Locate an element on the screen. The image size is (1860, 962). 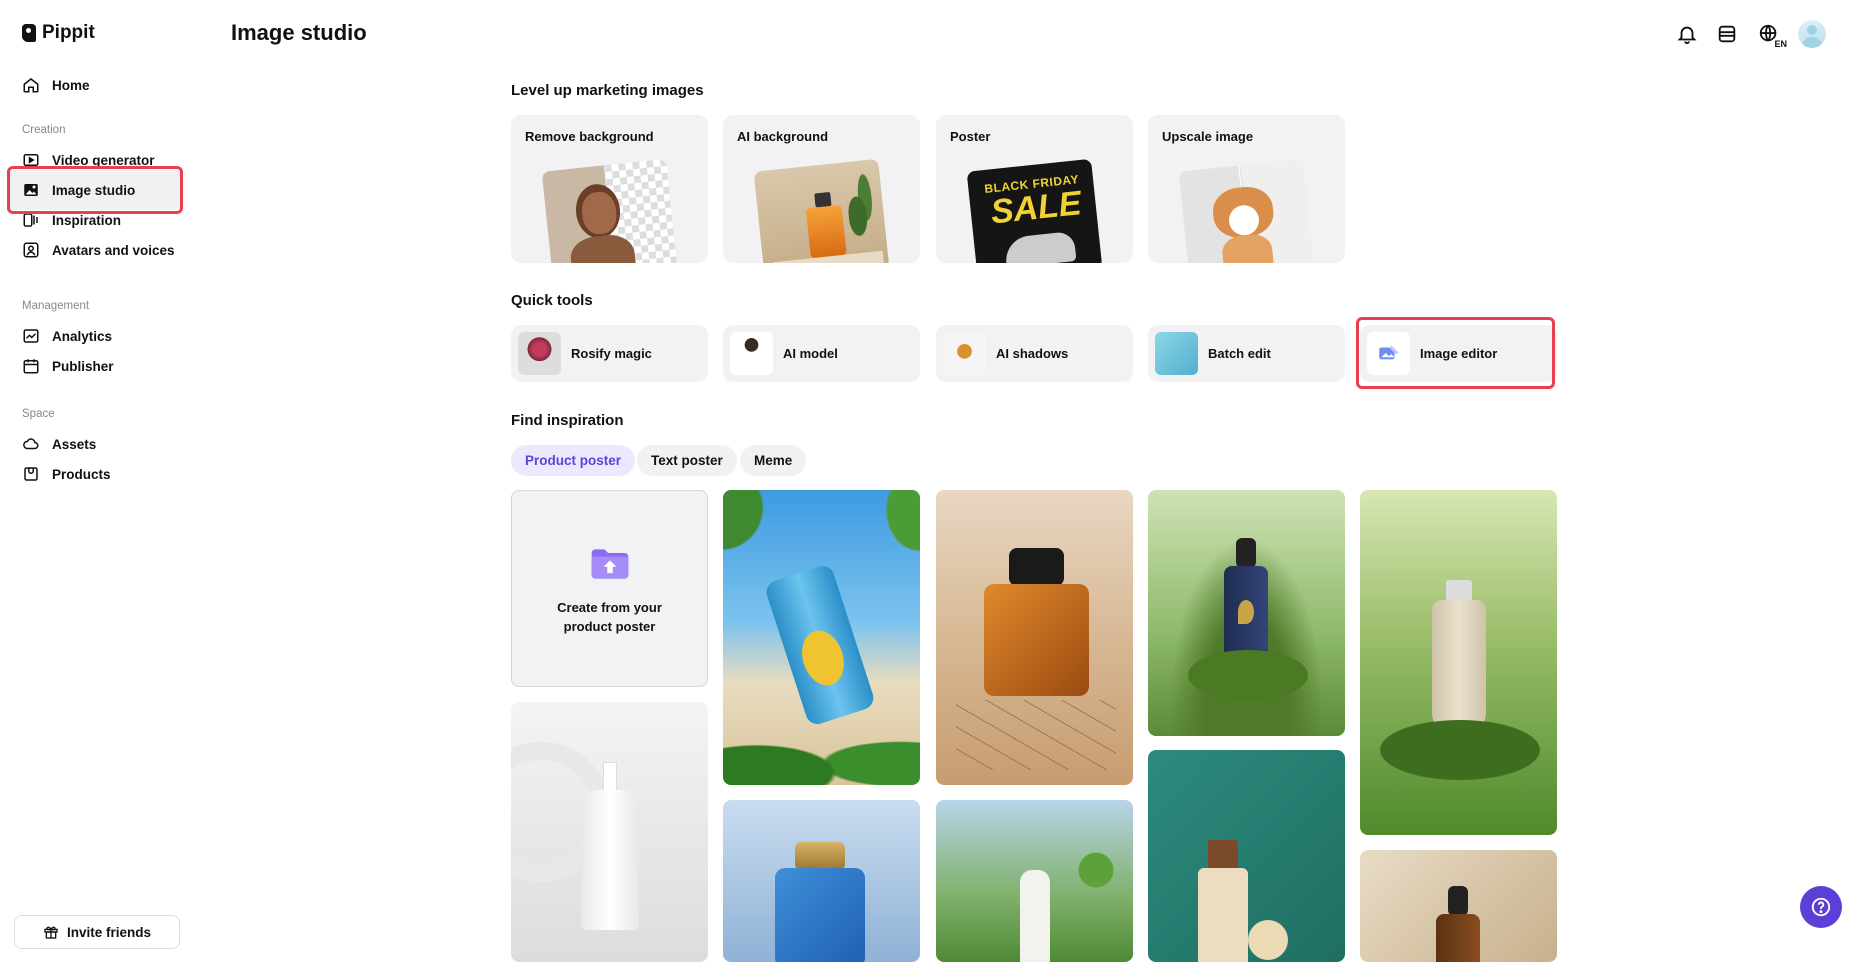
invite-friends-button: Invite friends is located at coordinates (97, 932).